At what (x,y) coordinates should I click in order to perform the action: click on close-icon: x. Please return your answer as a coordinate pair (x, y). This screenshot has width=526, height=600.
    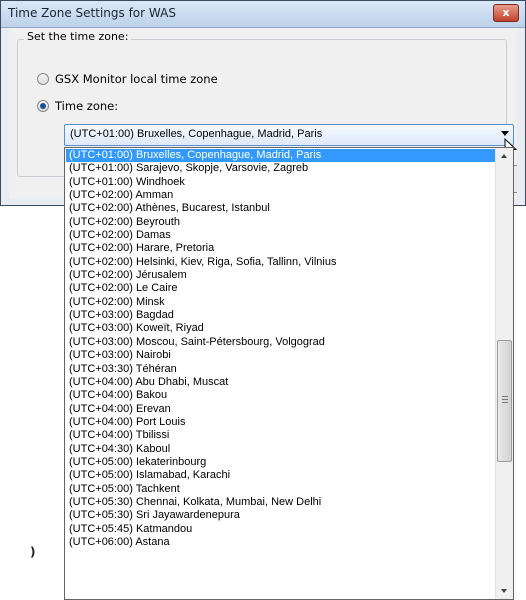
    Looking at the image, I should click on (506, 12).